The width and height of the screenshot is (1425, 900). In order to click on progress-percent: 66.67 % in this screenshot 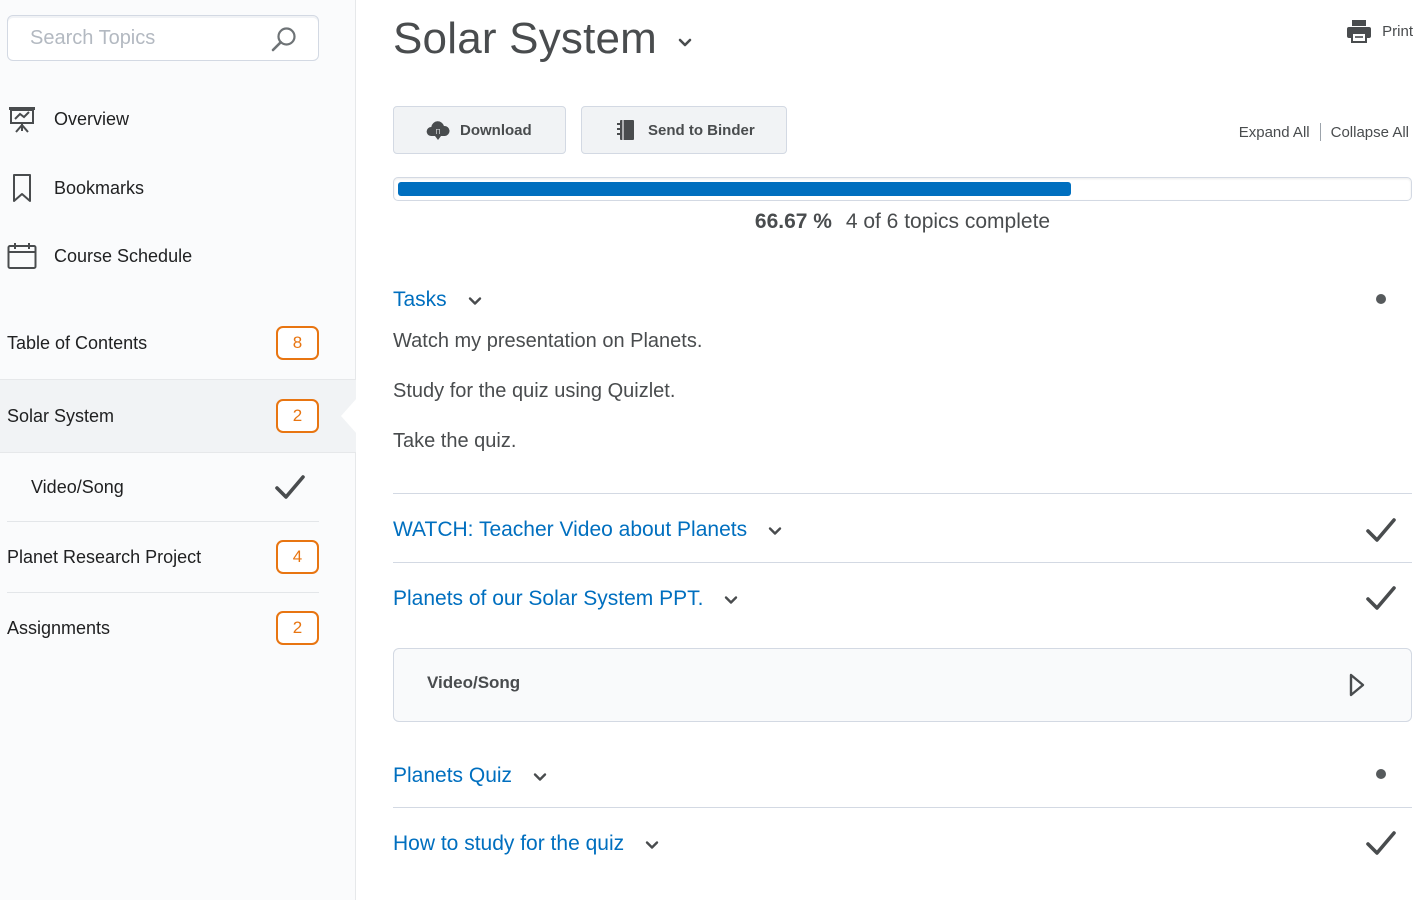, I will do `click(793, 221)`.